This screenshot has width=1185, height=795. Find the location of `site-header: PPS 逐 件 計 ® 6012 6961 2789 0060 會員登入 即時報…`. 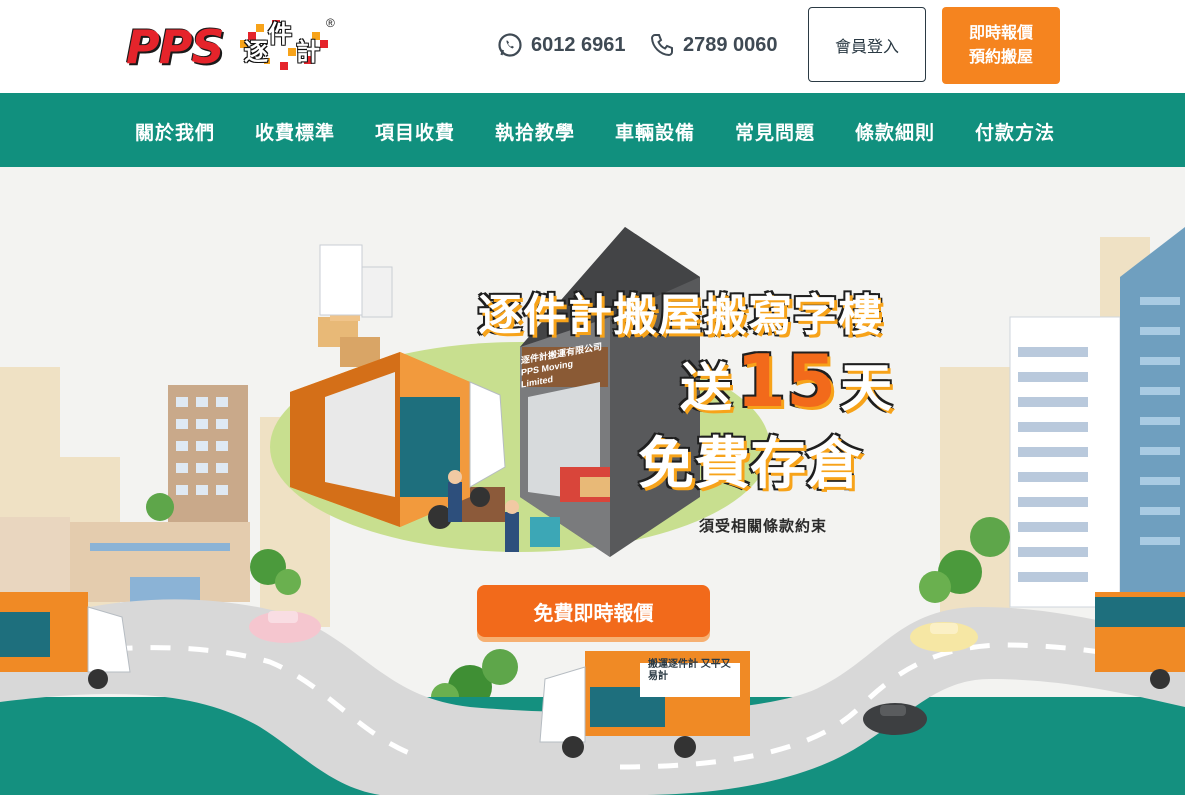

site-header: PPS 逐 件 計 ® 6012 6961 2789 0060 會員登入 即時報… is located at coordinates (592, 46).